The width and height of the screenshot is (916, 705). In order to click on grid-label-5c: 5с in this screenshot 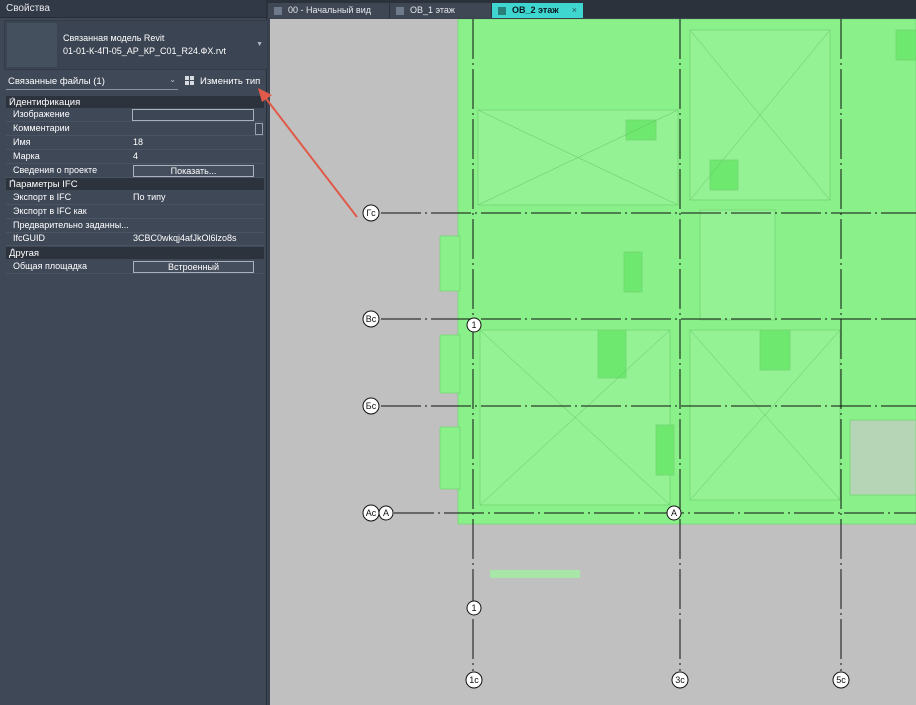, I will do `click(841, 680)`.